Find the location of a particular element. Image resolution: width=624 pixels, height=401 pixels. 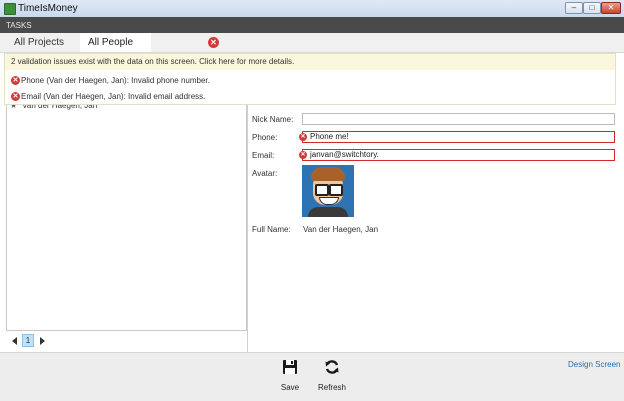

avatar-hair is located at coordinates (328, 174).